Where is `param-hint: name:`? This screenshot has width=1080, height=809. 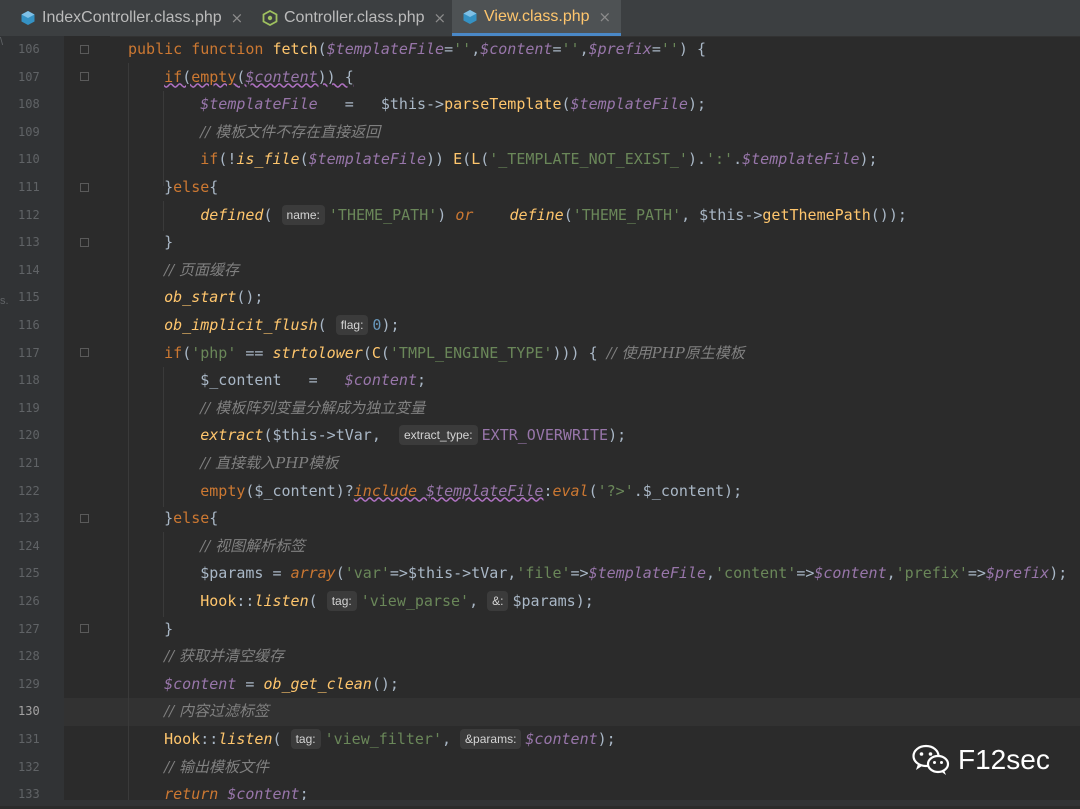 param-hint: name: is located at coordinates (303, 214).